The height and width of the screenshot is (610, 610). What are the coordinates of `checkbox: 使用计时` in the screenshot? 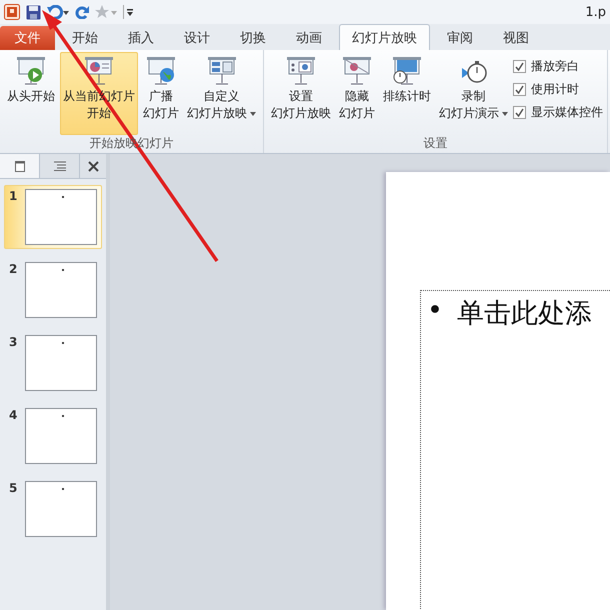 It's located at (558, 89).